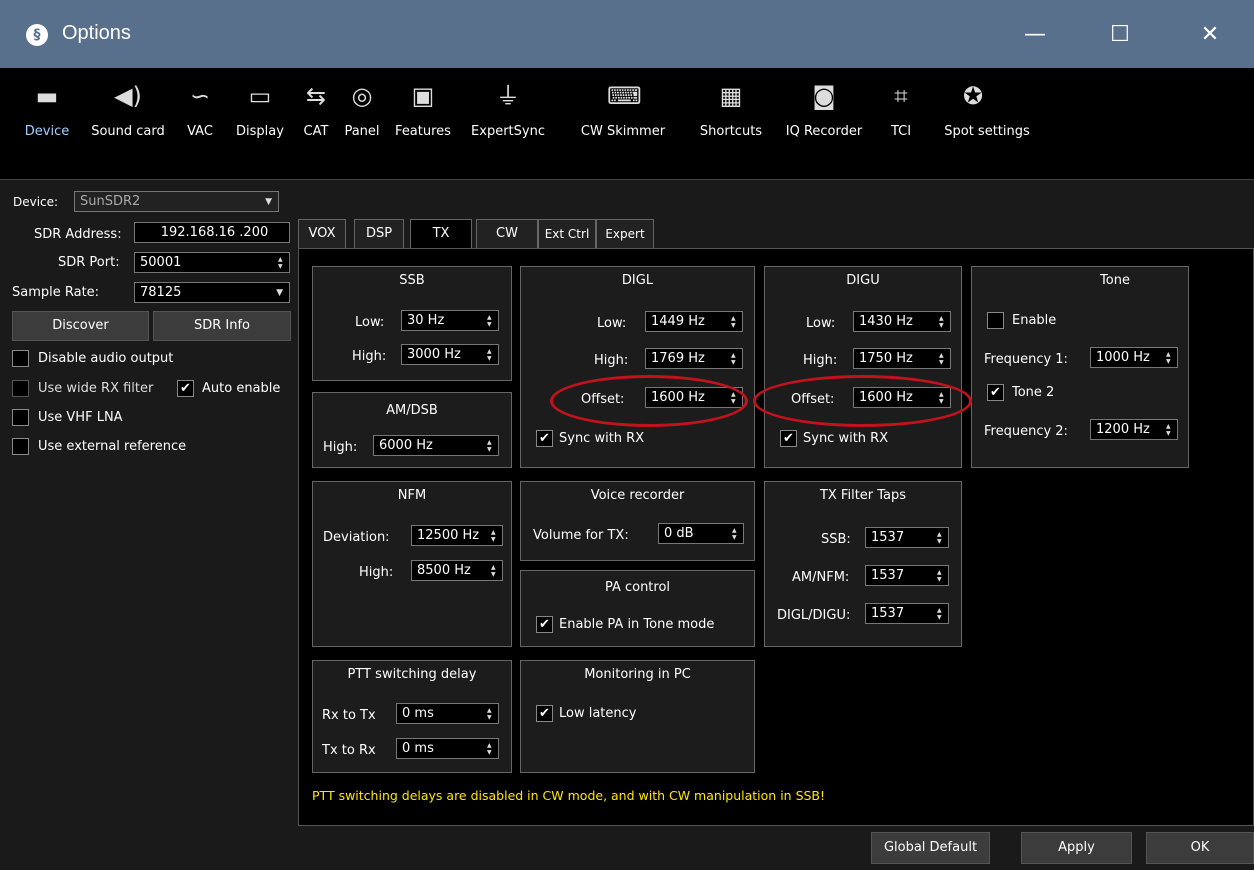 This screenshot has height=870, width=1254. Describe the element at coordinates (1120, 35) in the screenshot. I see `maximize-button: ☐` at that location.